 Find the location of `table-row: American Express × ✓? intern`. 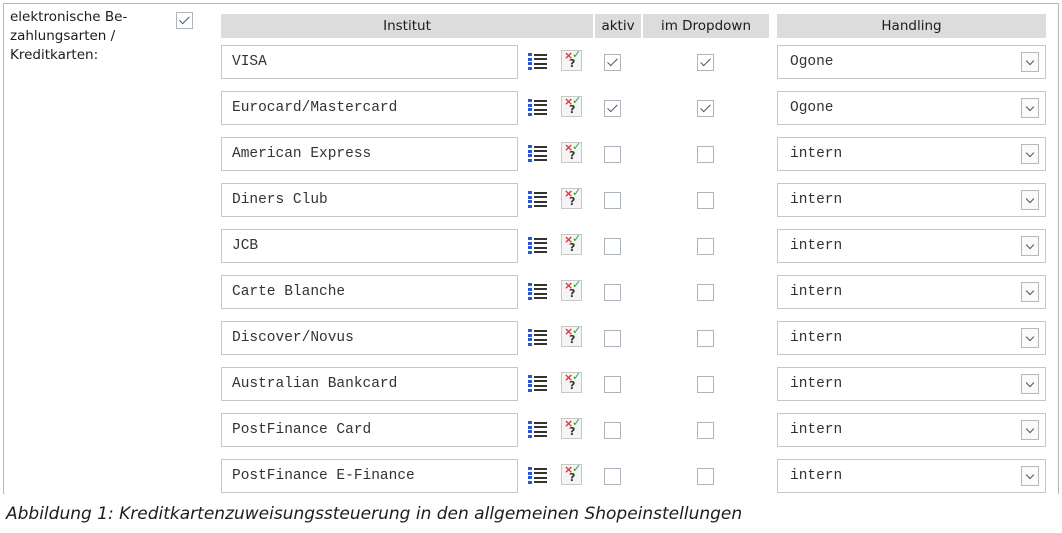

table-row: American Express × ✓? intern is located at coordinates (531, 160).